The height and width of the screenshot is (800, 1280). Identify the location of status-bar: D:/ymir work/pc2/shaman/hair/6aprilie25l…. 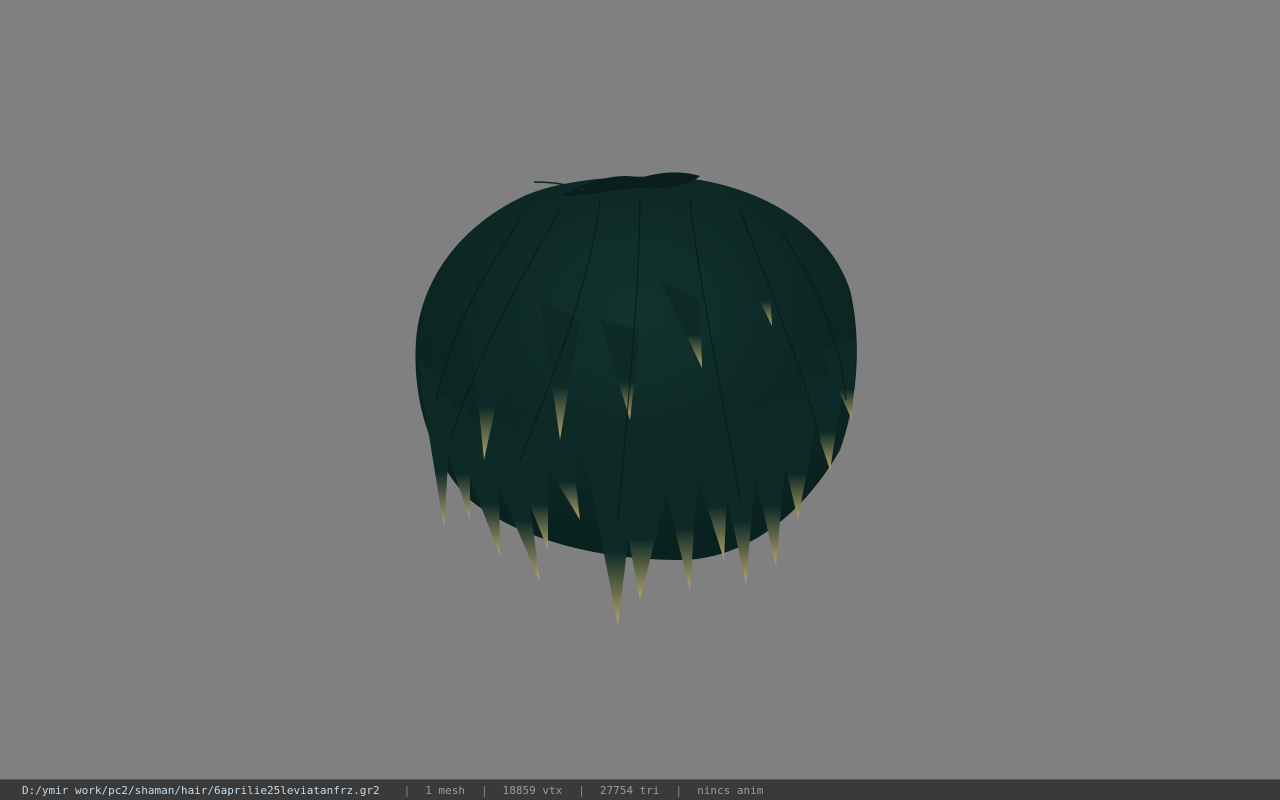
(640, 789).